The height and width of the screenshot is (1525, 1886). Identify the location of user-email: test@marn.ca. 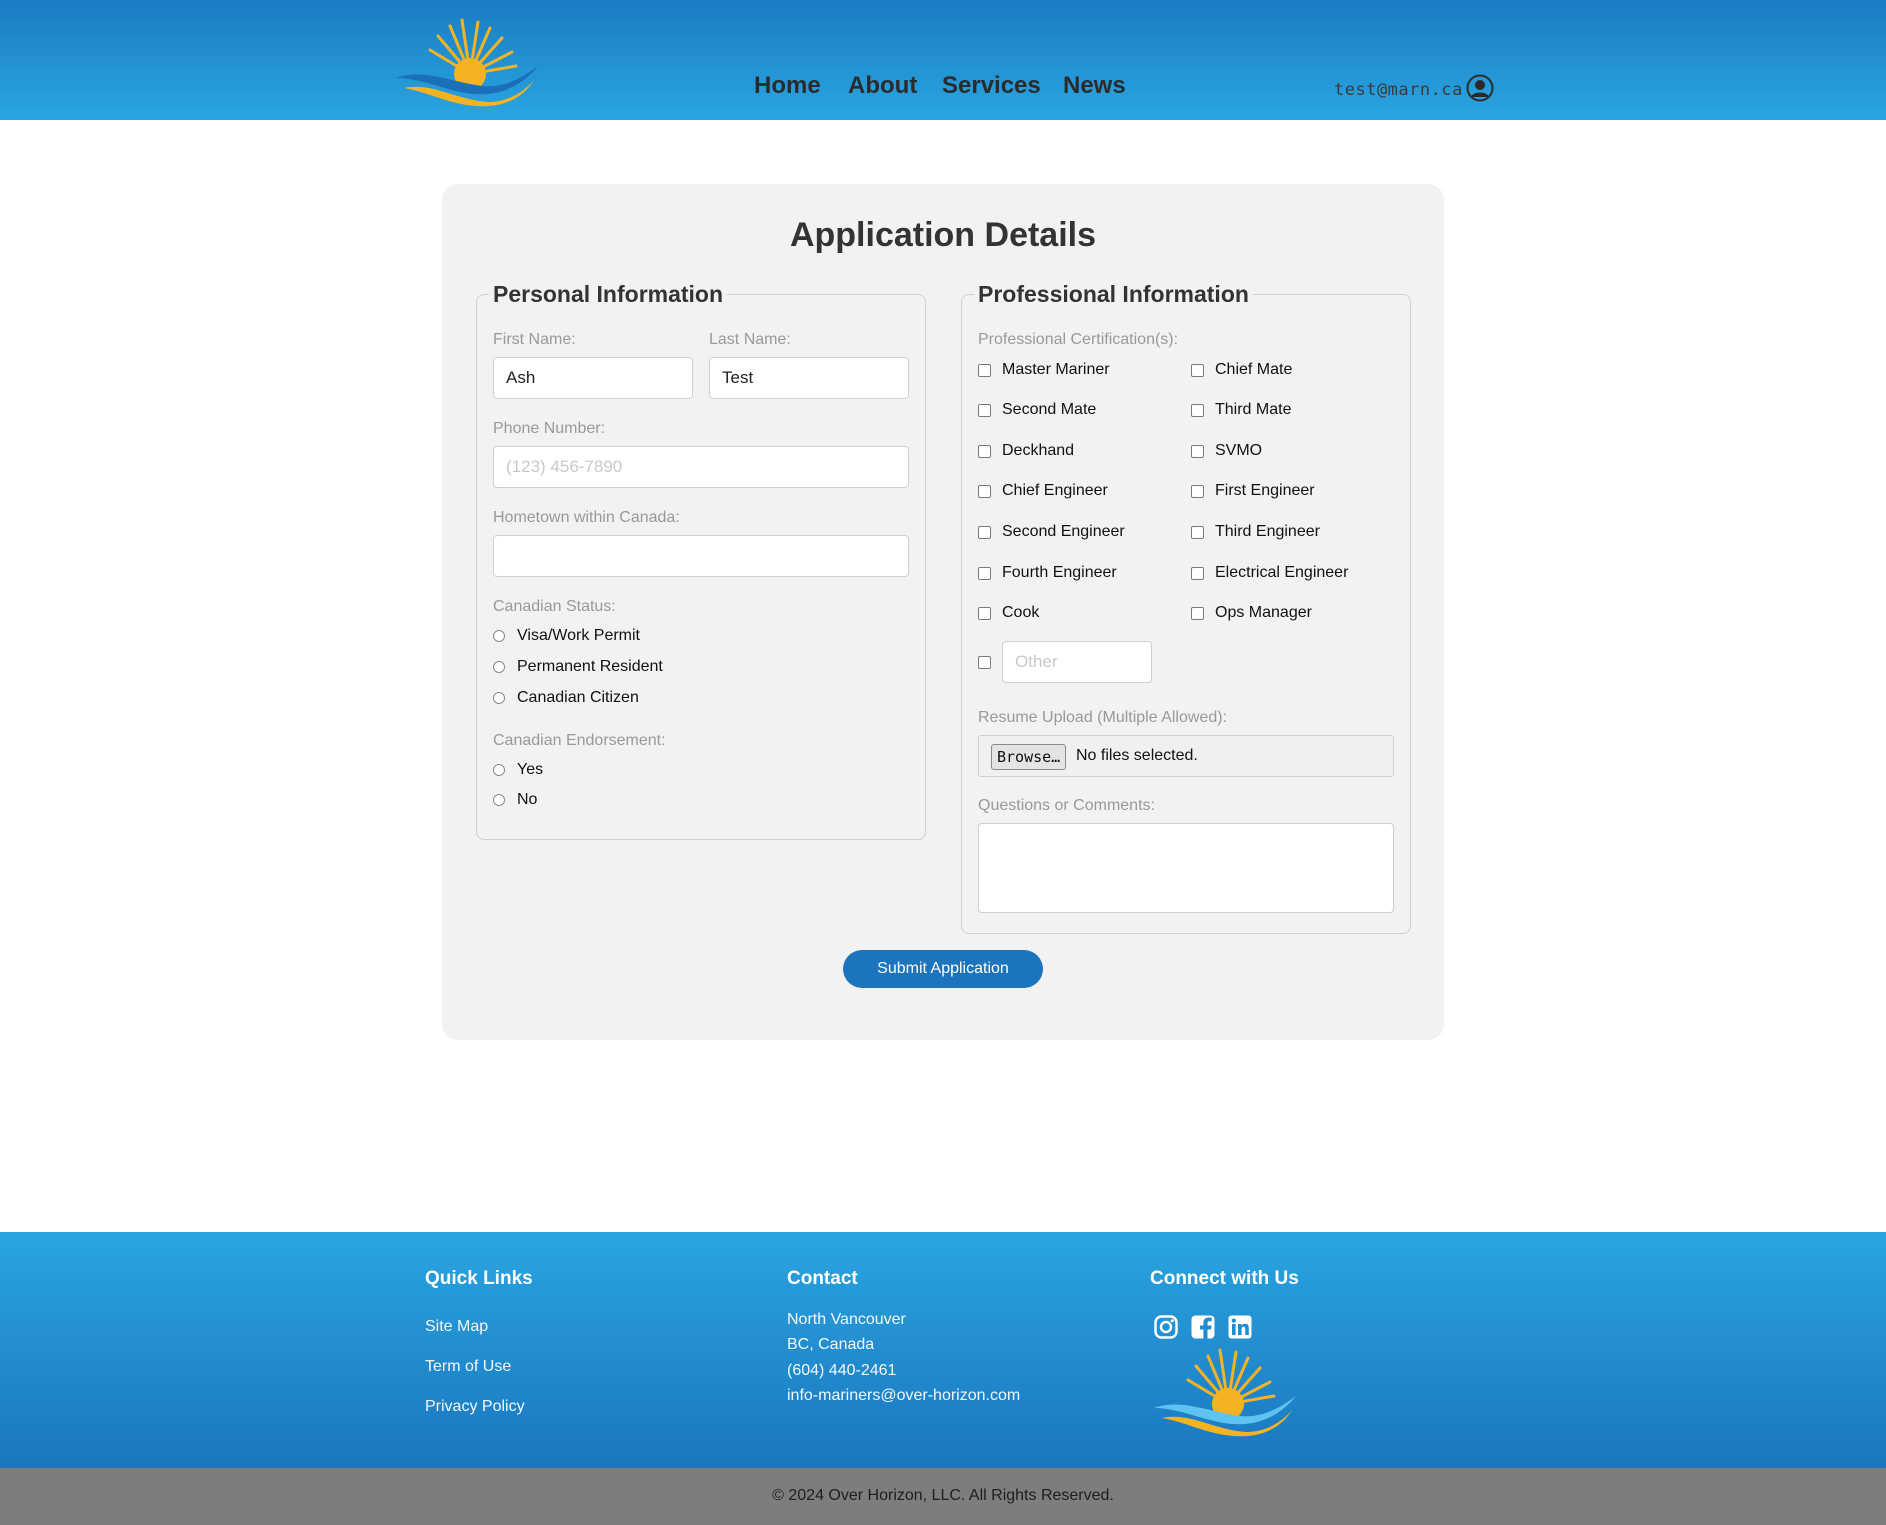
(1398, 90).